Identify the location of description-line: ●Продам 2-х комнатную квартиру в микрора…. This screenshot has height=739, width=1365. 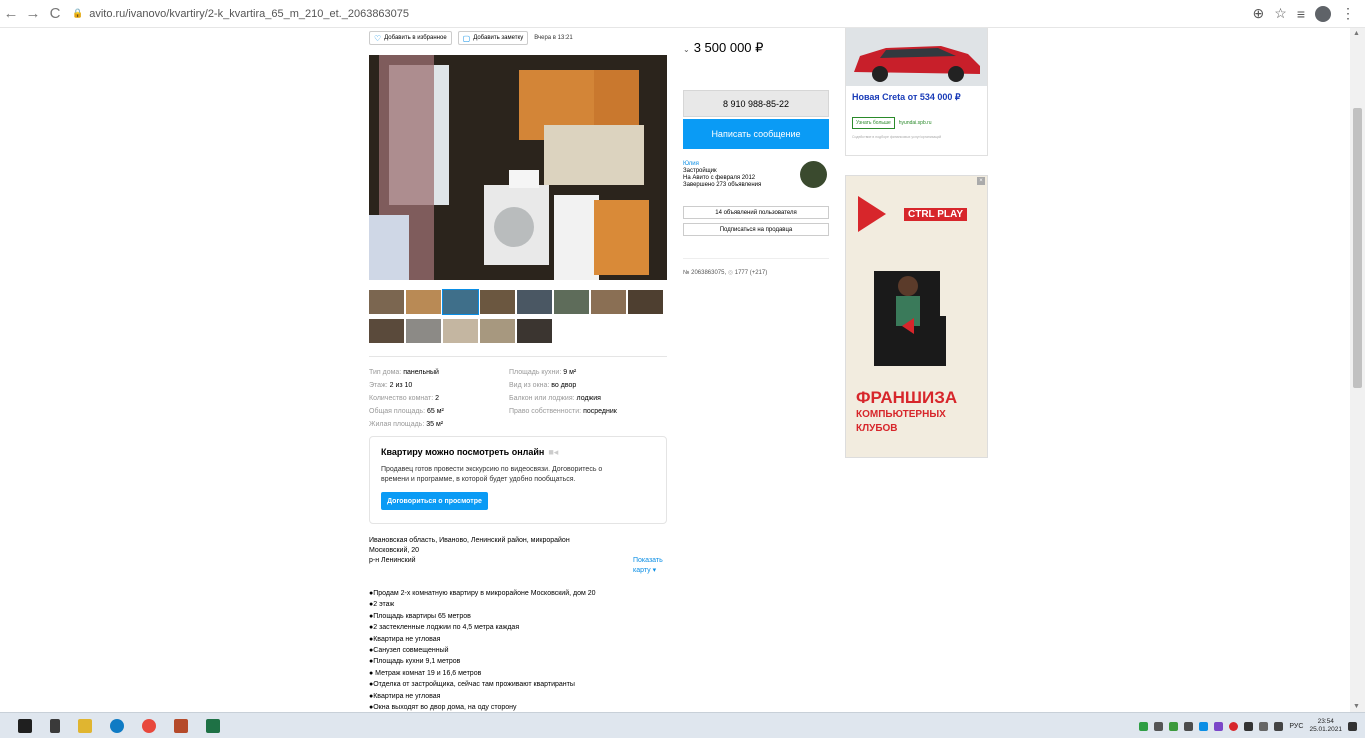
(482, 593).